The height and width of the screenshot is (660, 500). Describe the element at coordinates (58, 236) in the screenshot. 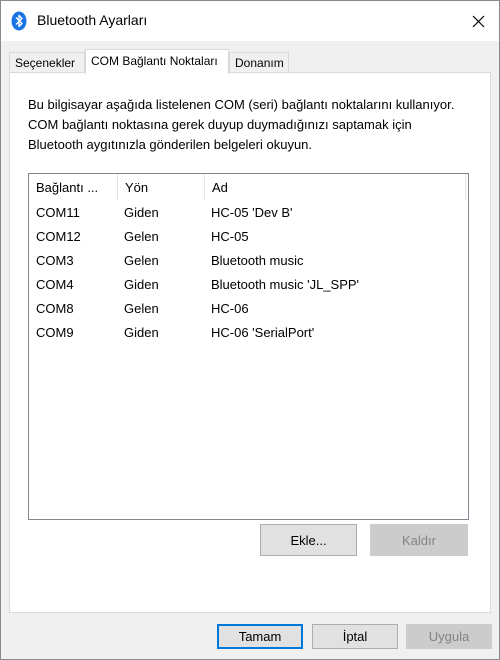

I see `port-cell: COM12` at that location.